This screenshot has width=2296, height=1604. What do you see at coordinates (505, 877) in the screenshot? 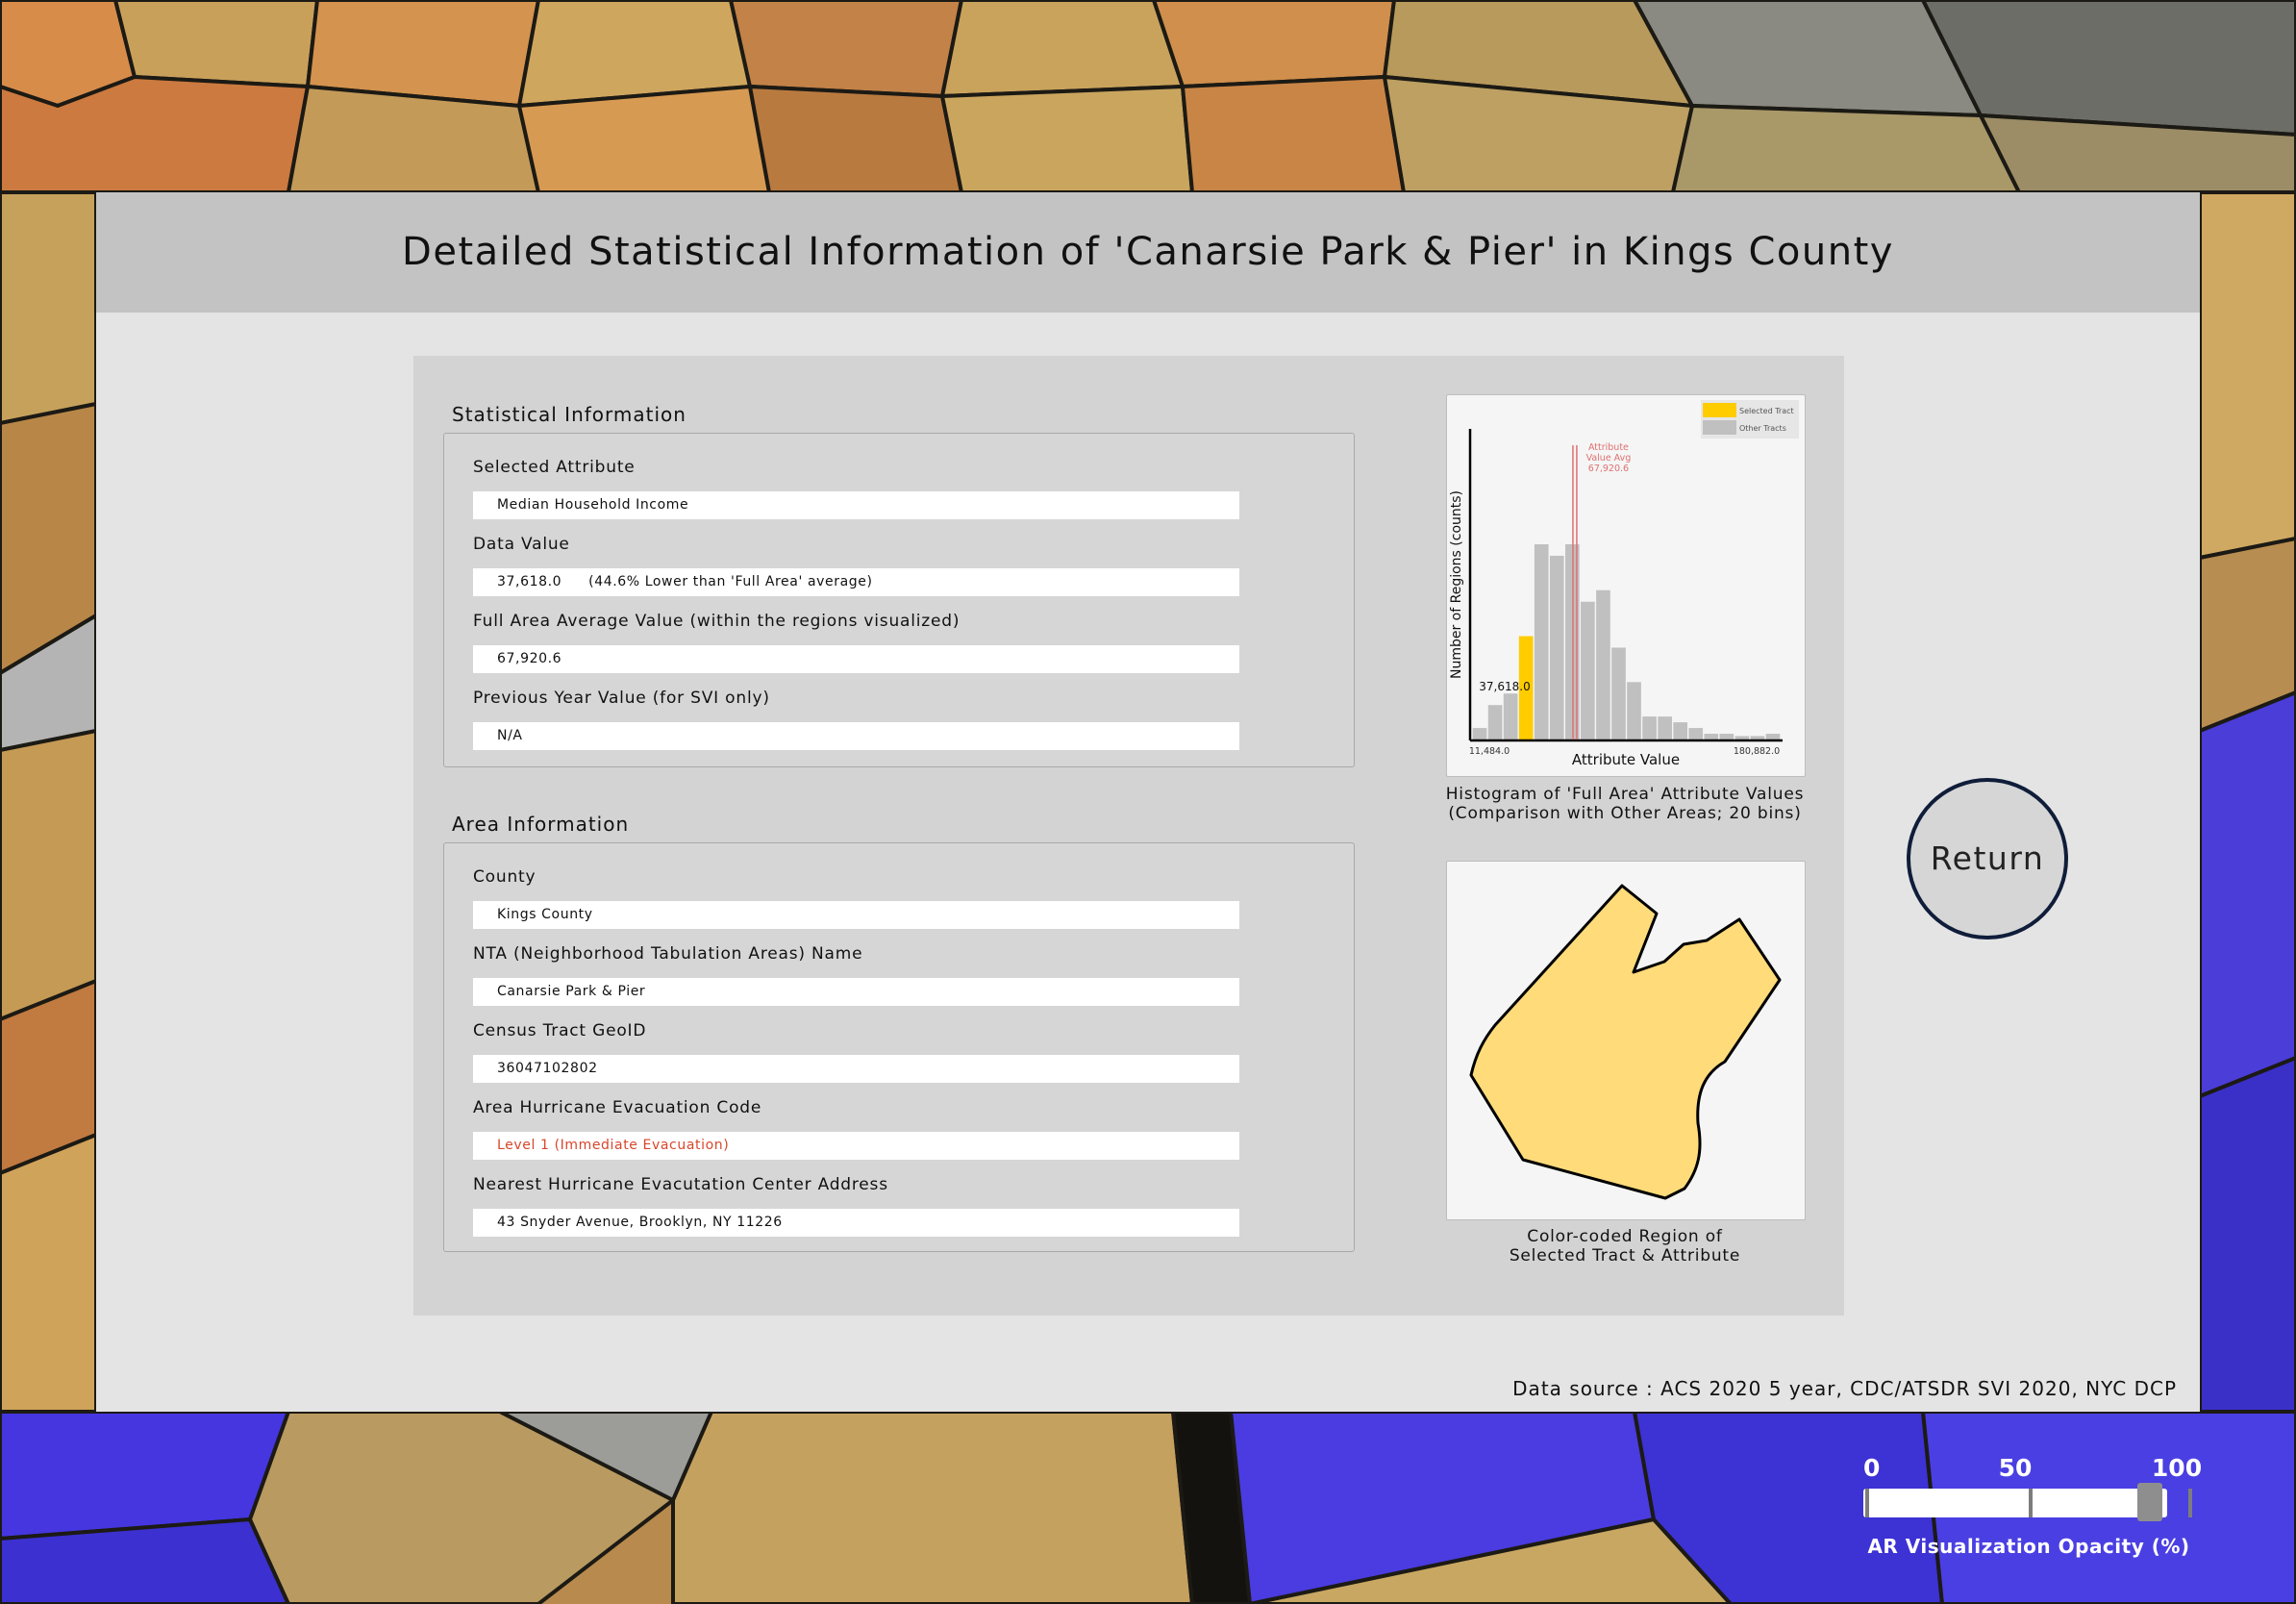
I see `county-label: County` at bounding box center [505, 877].